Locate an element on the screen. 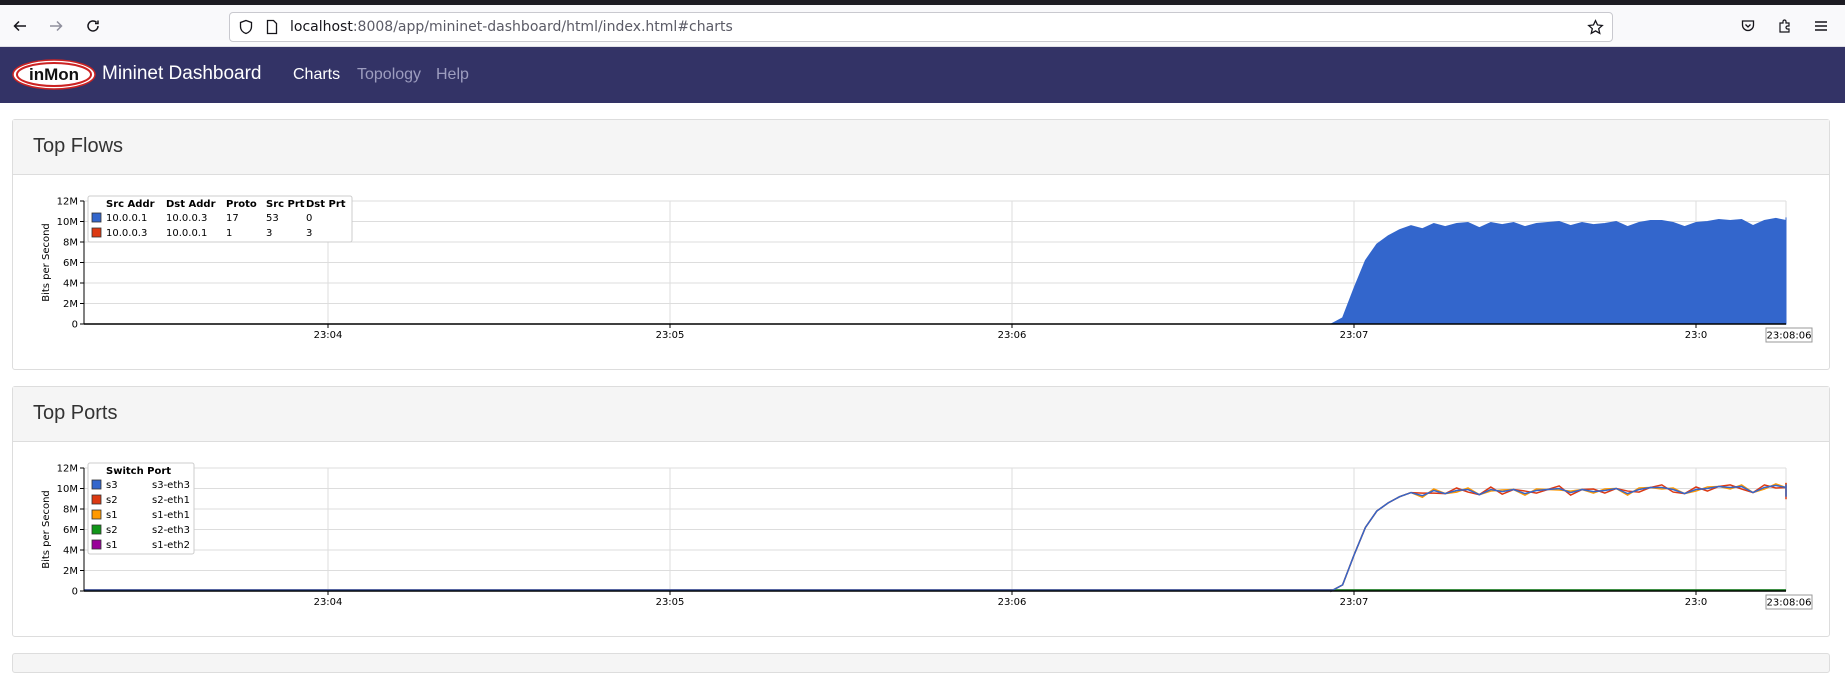 Image resolution: width=1845 pixels, height=673 pixels. legend-cell: 1 is located at coordinates (229, 233).